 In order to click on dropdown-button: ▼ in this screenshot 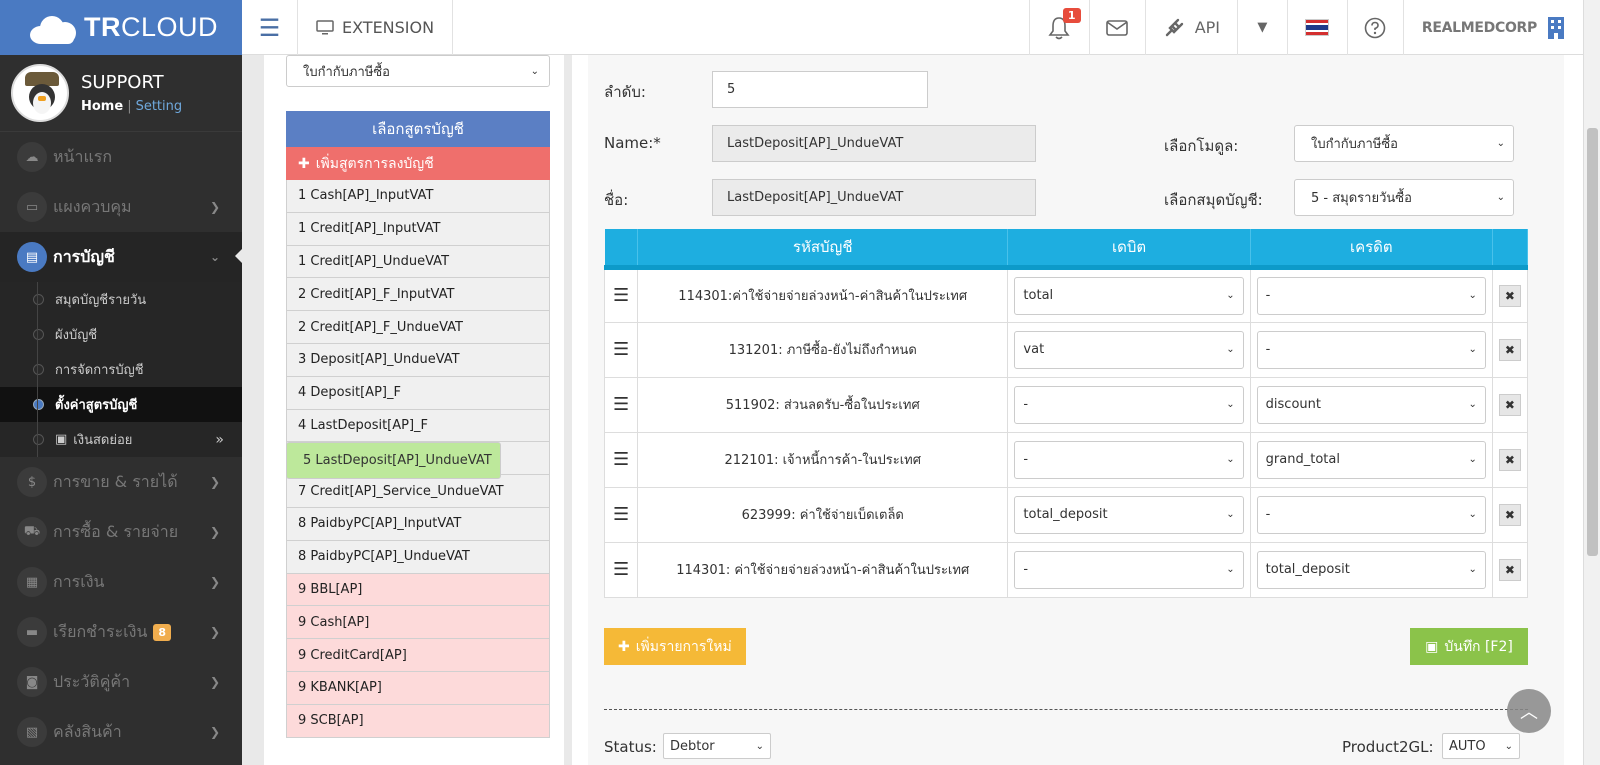, I will do `click(1261, 27)`.